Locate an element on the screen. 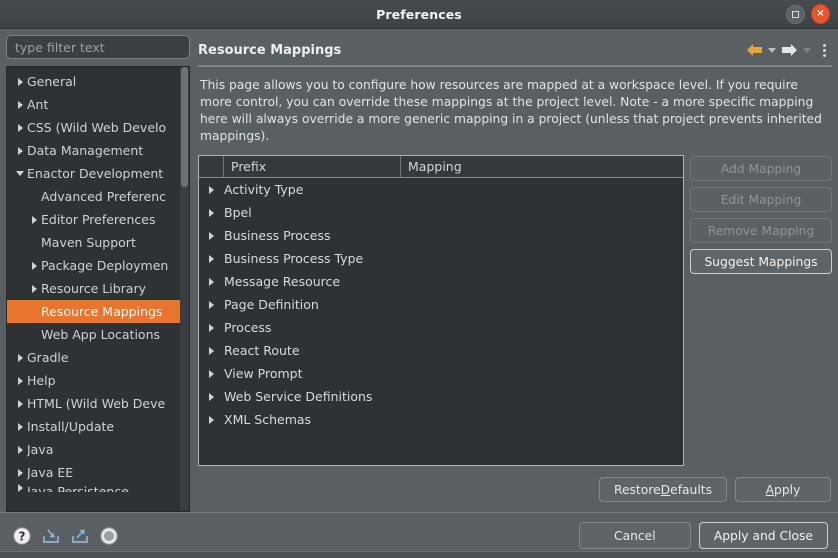 Image resolution: width=838 pixels, height=558 pixels. sidebar-item-label: Web App Locations is located at coordinates (101, 334).